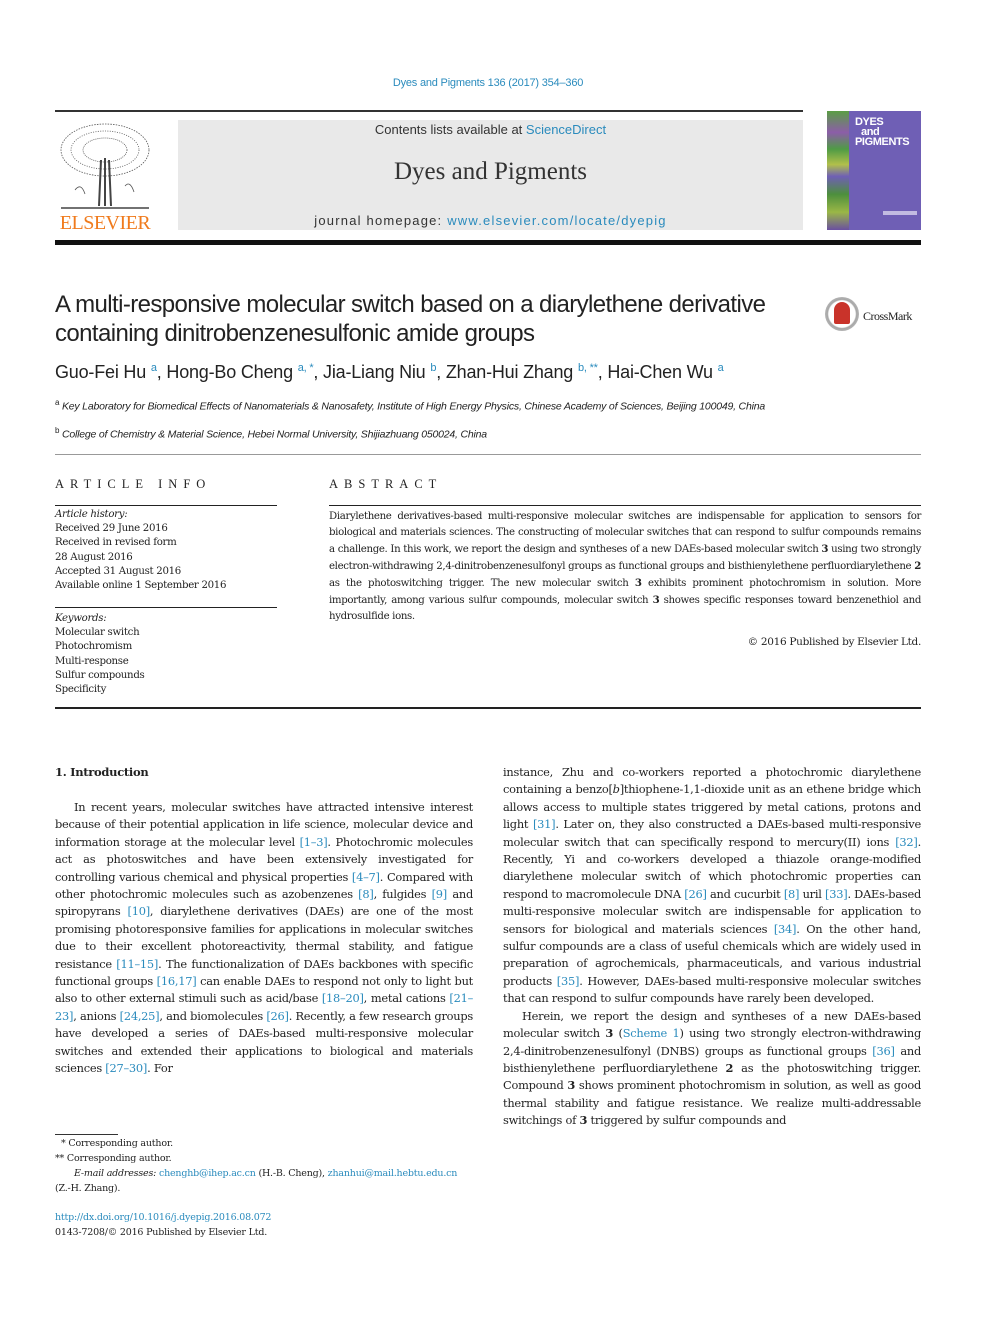 This screenshot has width=992, height=1323. Describe the element at coordinates (177, 981) in the screenshot. I see `reference-link: [16,17]` at that location.